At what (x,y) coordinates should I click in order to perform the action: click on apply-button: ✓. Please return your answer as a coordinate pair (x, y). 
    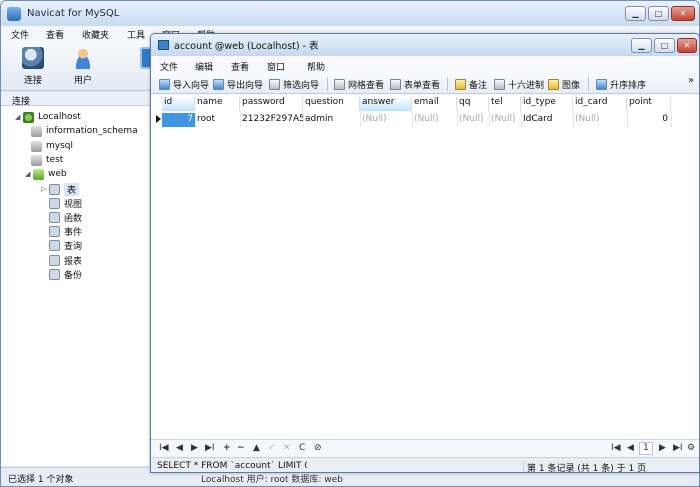
    Looking at the image, I should click on (272, 448).